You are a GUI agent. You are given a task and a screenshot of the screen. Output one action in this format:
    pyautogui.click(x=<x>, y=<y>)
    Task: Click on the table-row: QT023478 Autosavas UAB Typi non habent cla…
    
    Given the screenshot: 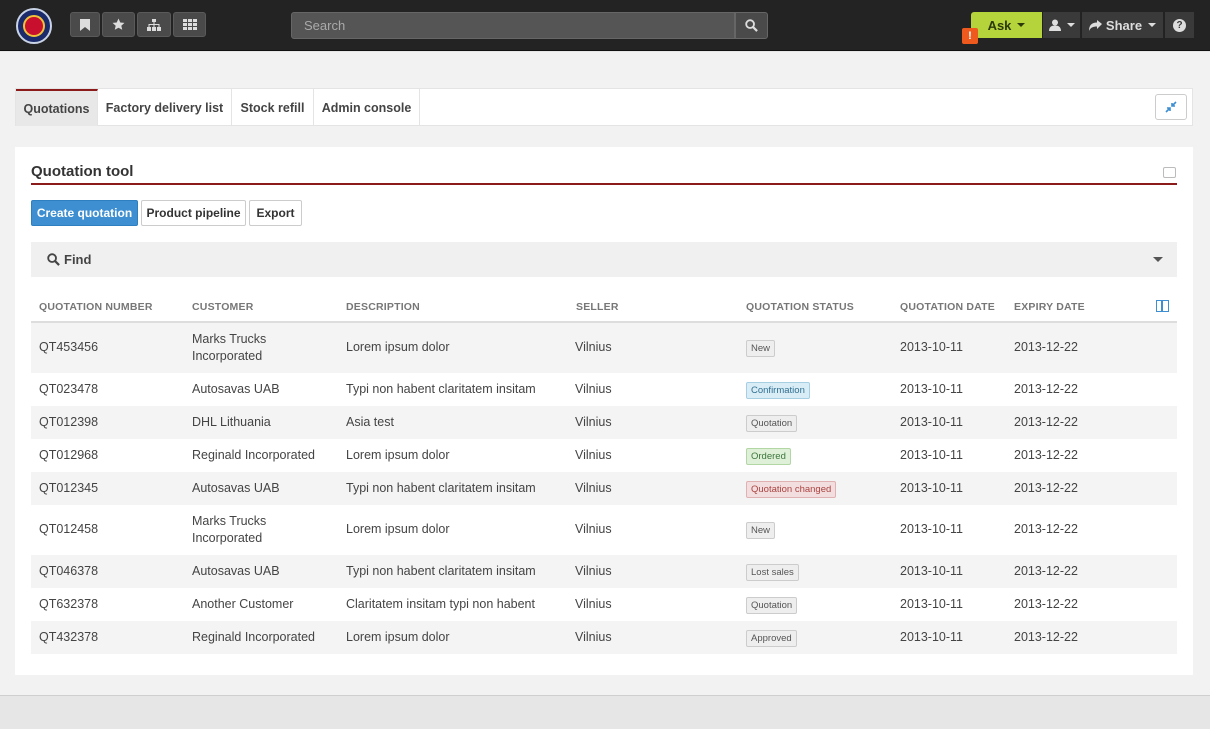 What is the action you would take?
    pyautogui.click(x=604, y=389)
    